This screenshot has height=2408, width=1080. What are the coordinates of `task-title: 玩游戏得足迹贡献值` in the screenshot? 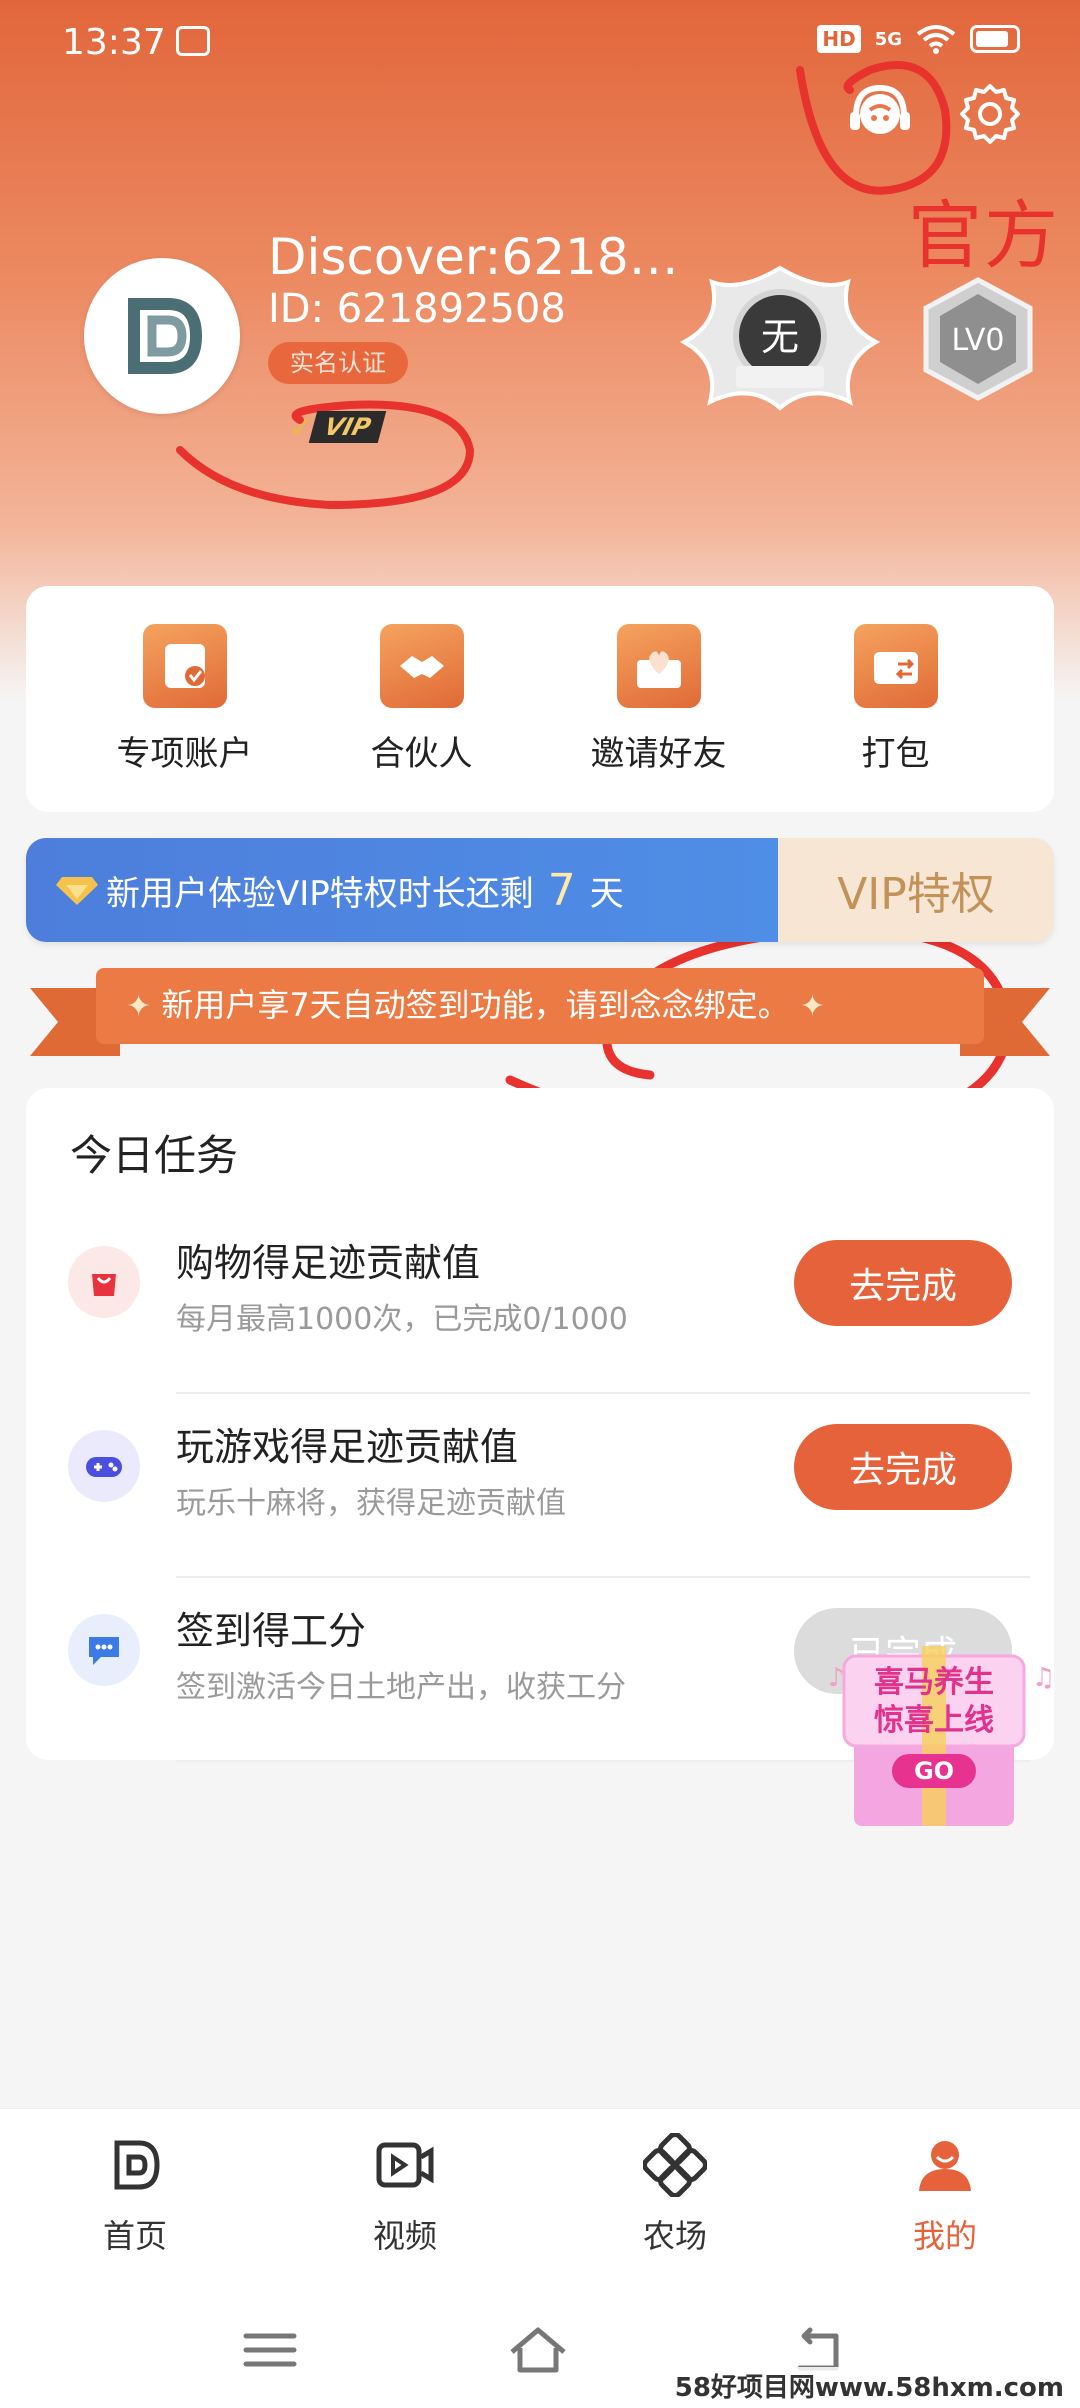 It's located at (347, 1447).